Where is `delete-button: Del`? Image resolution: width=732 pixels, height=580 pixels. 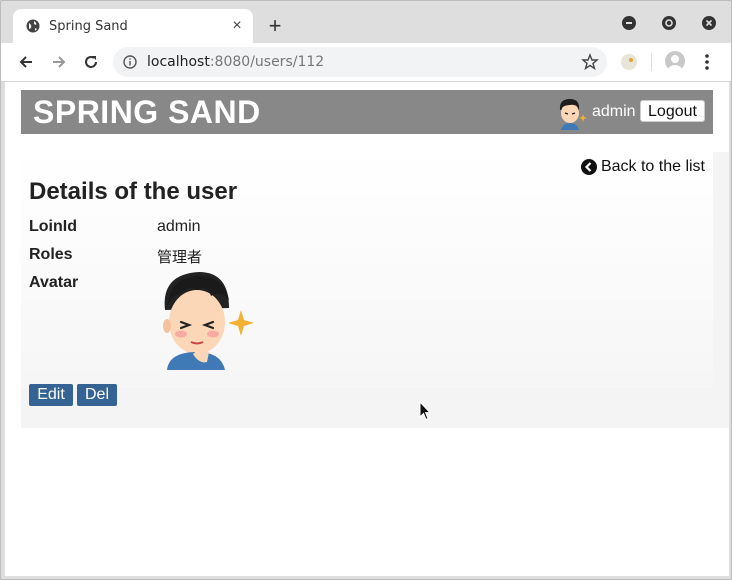 delete-button: Del is located at coordinates (97, 395).